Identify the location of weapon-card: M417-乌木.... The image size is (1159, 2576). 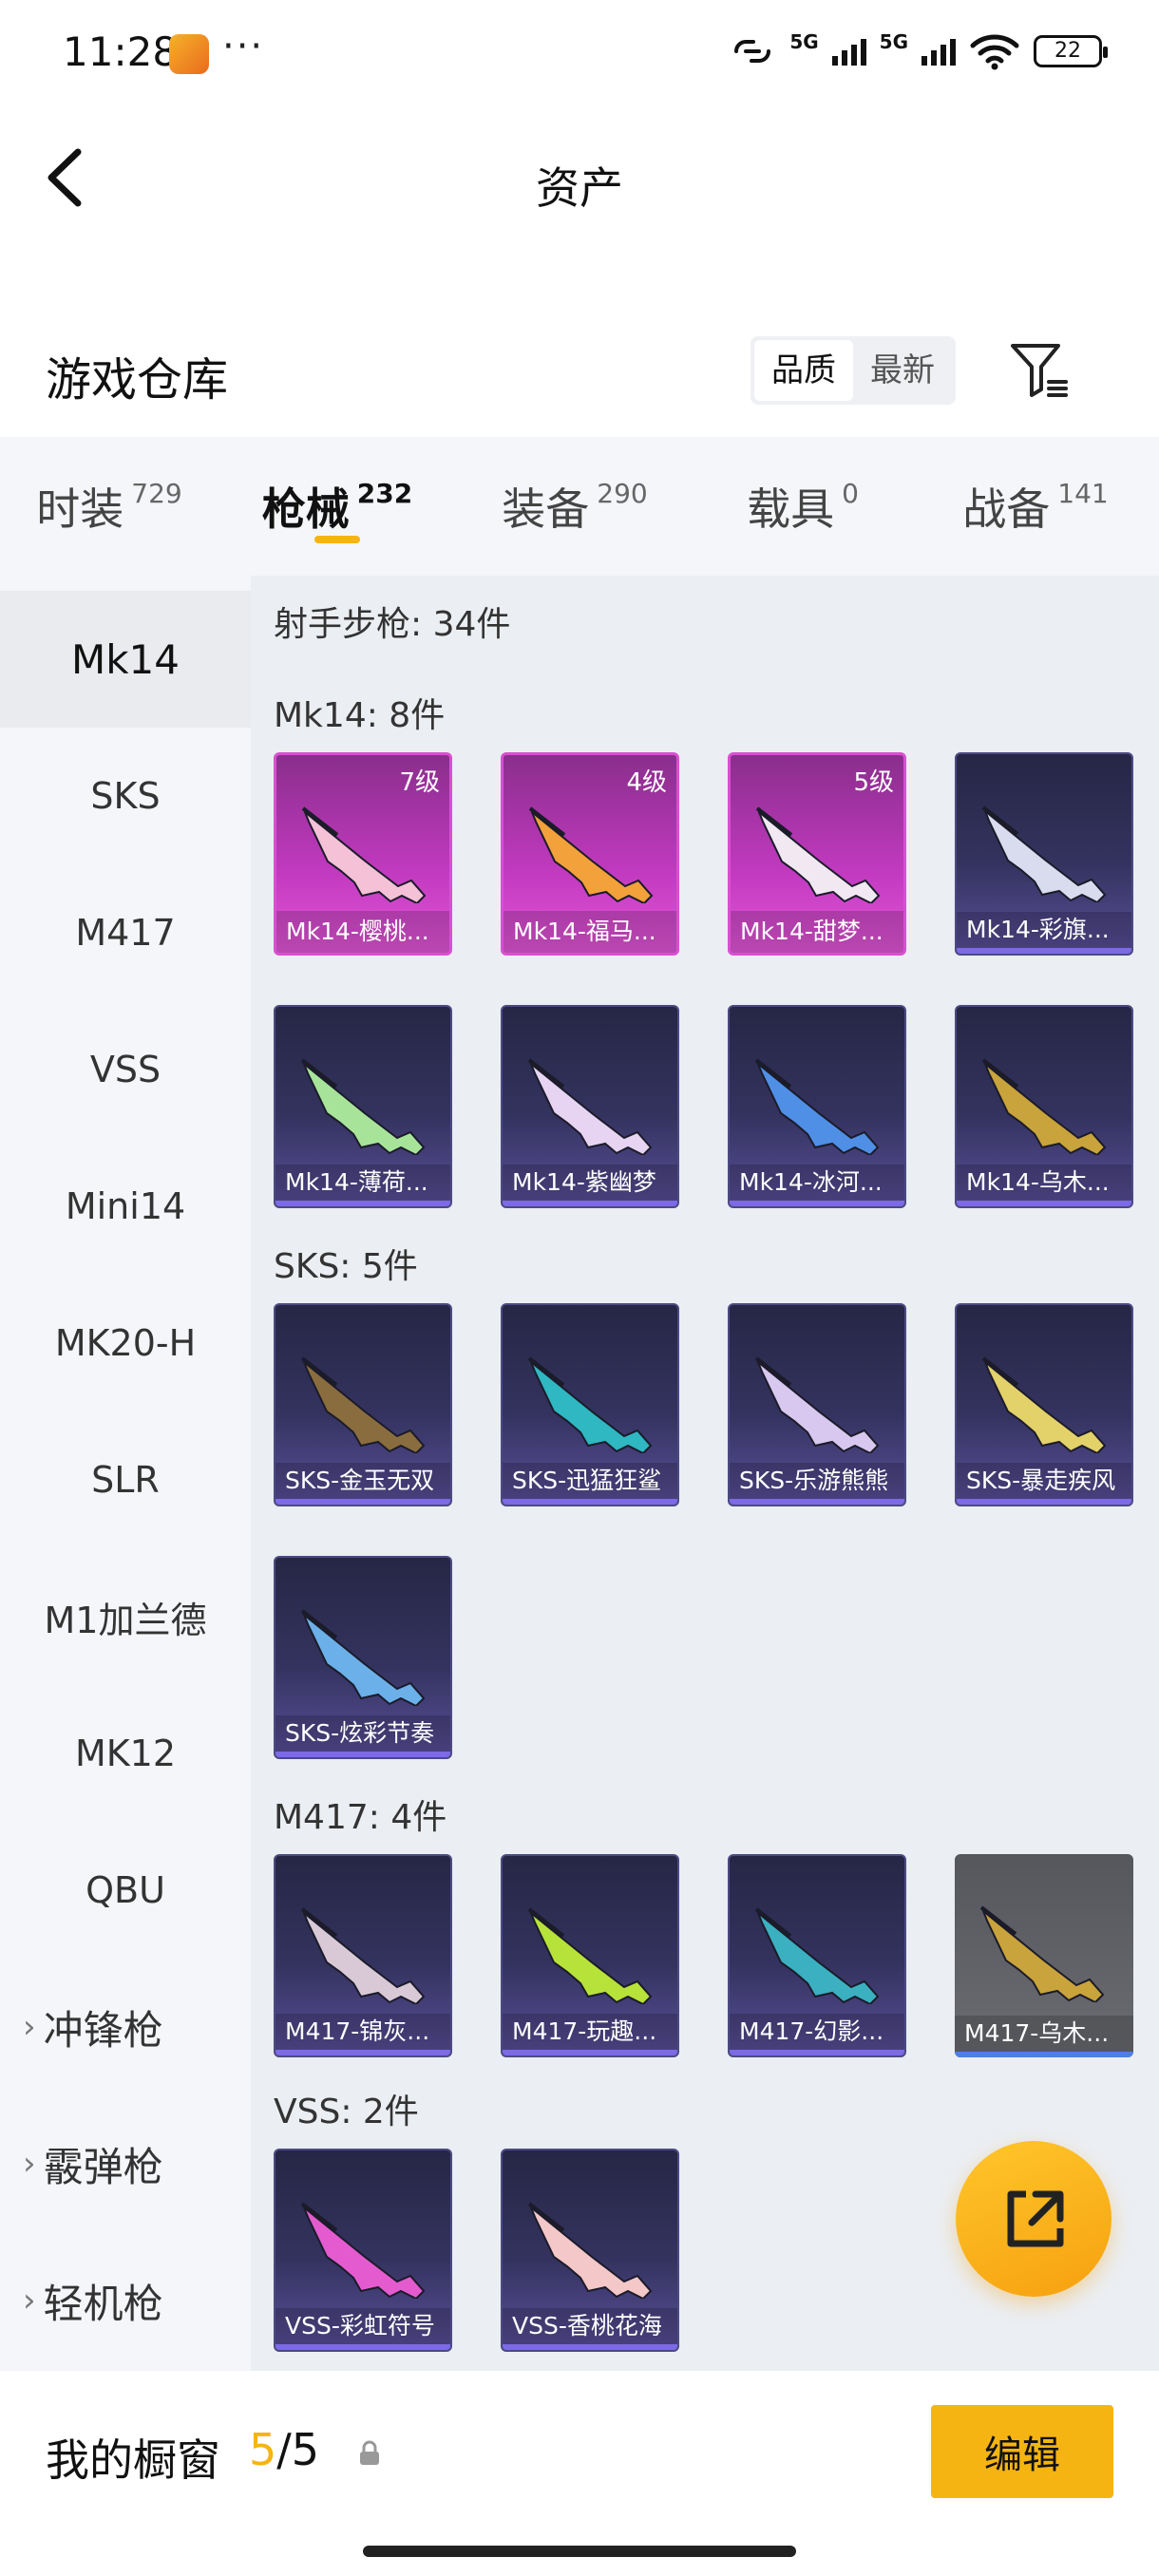
(1044, 1955).